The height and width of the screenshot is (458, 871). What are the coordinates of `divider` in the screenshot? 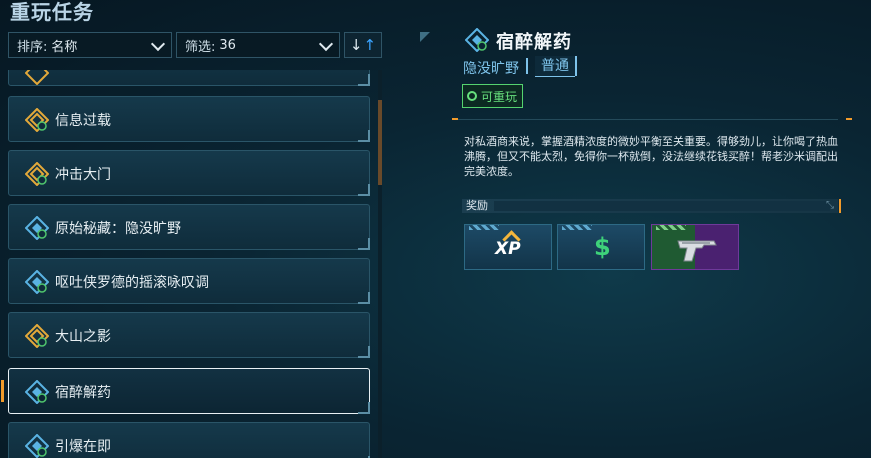 It's located at (645, 119).